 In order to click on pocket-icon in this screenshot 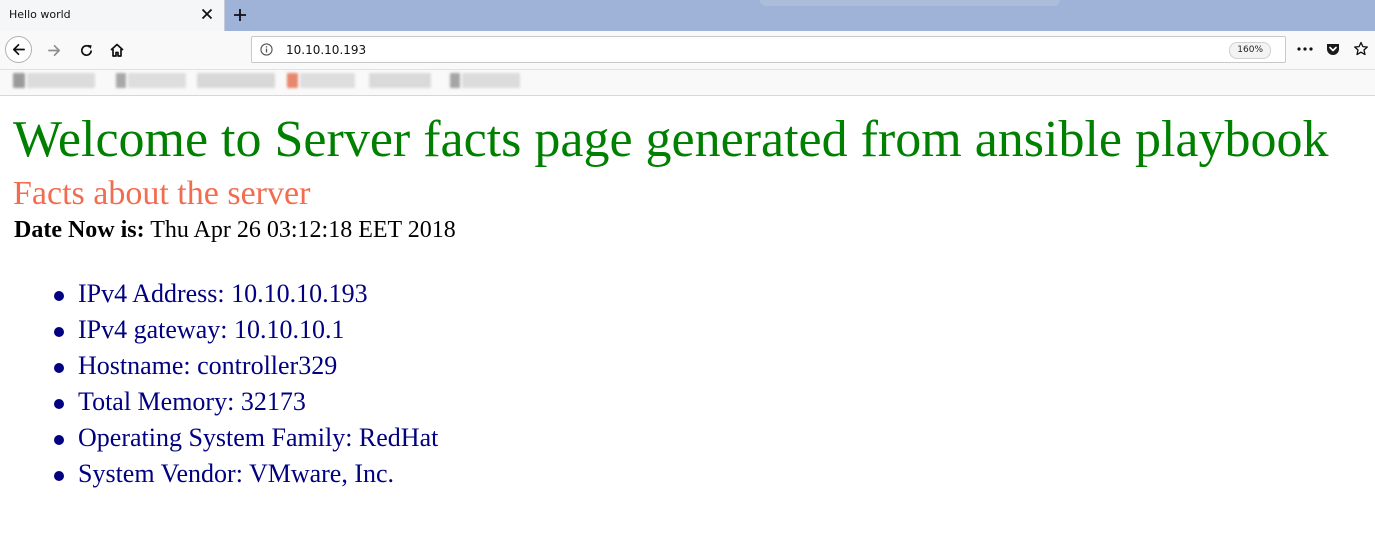, I will do `click(1333, 49)`.